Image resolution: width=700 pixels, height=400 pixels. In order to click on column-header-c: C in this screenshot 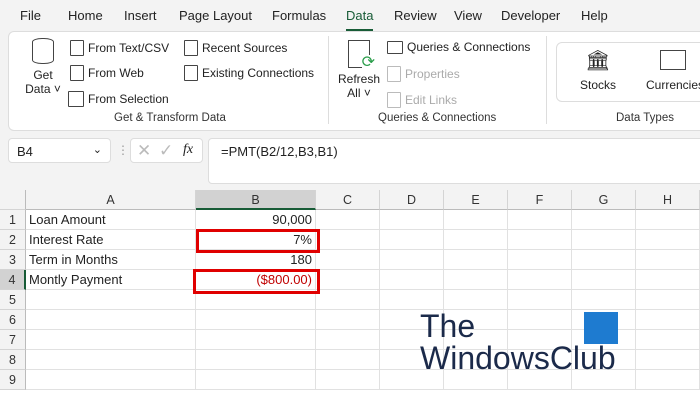, I will do `click(348, 200)`.